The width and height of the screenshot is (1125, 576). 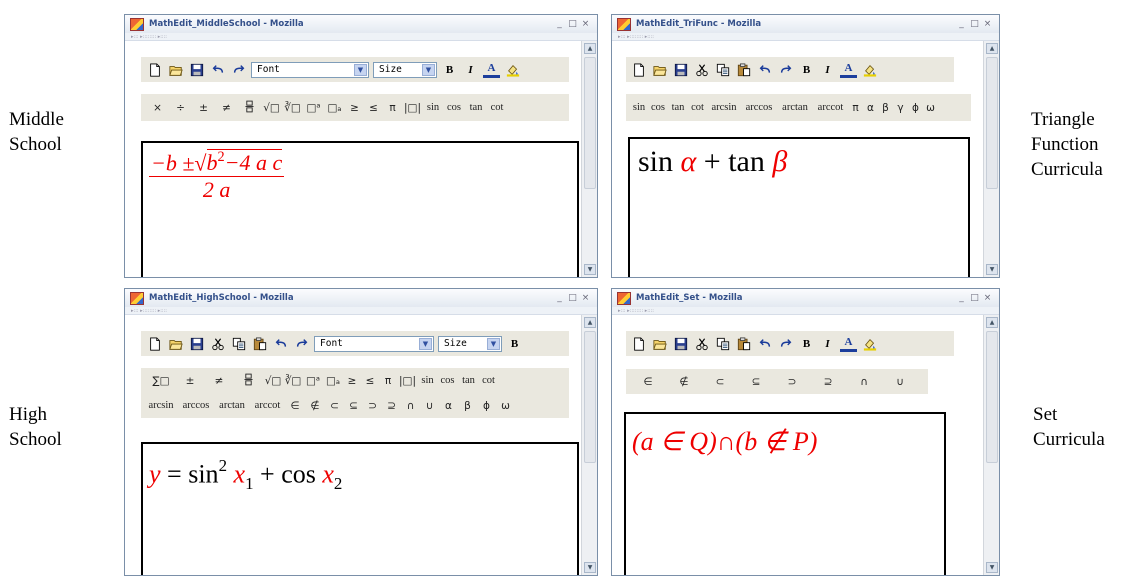 I want to click on undo-icon, so click(x=217, y=69).